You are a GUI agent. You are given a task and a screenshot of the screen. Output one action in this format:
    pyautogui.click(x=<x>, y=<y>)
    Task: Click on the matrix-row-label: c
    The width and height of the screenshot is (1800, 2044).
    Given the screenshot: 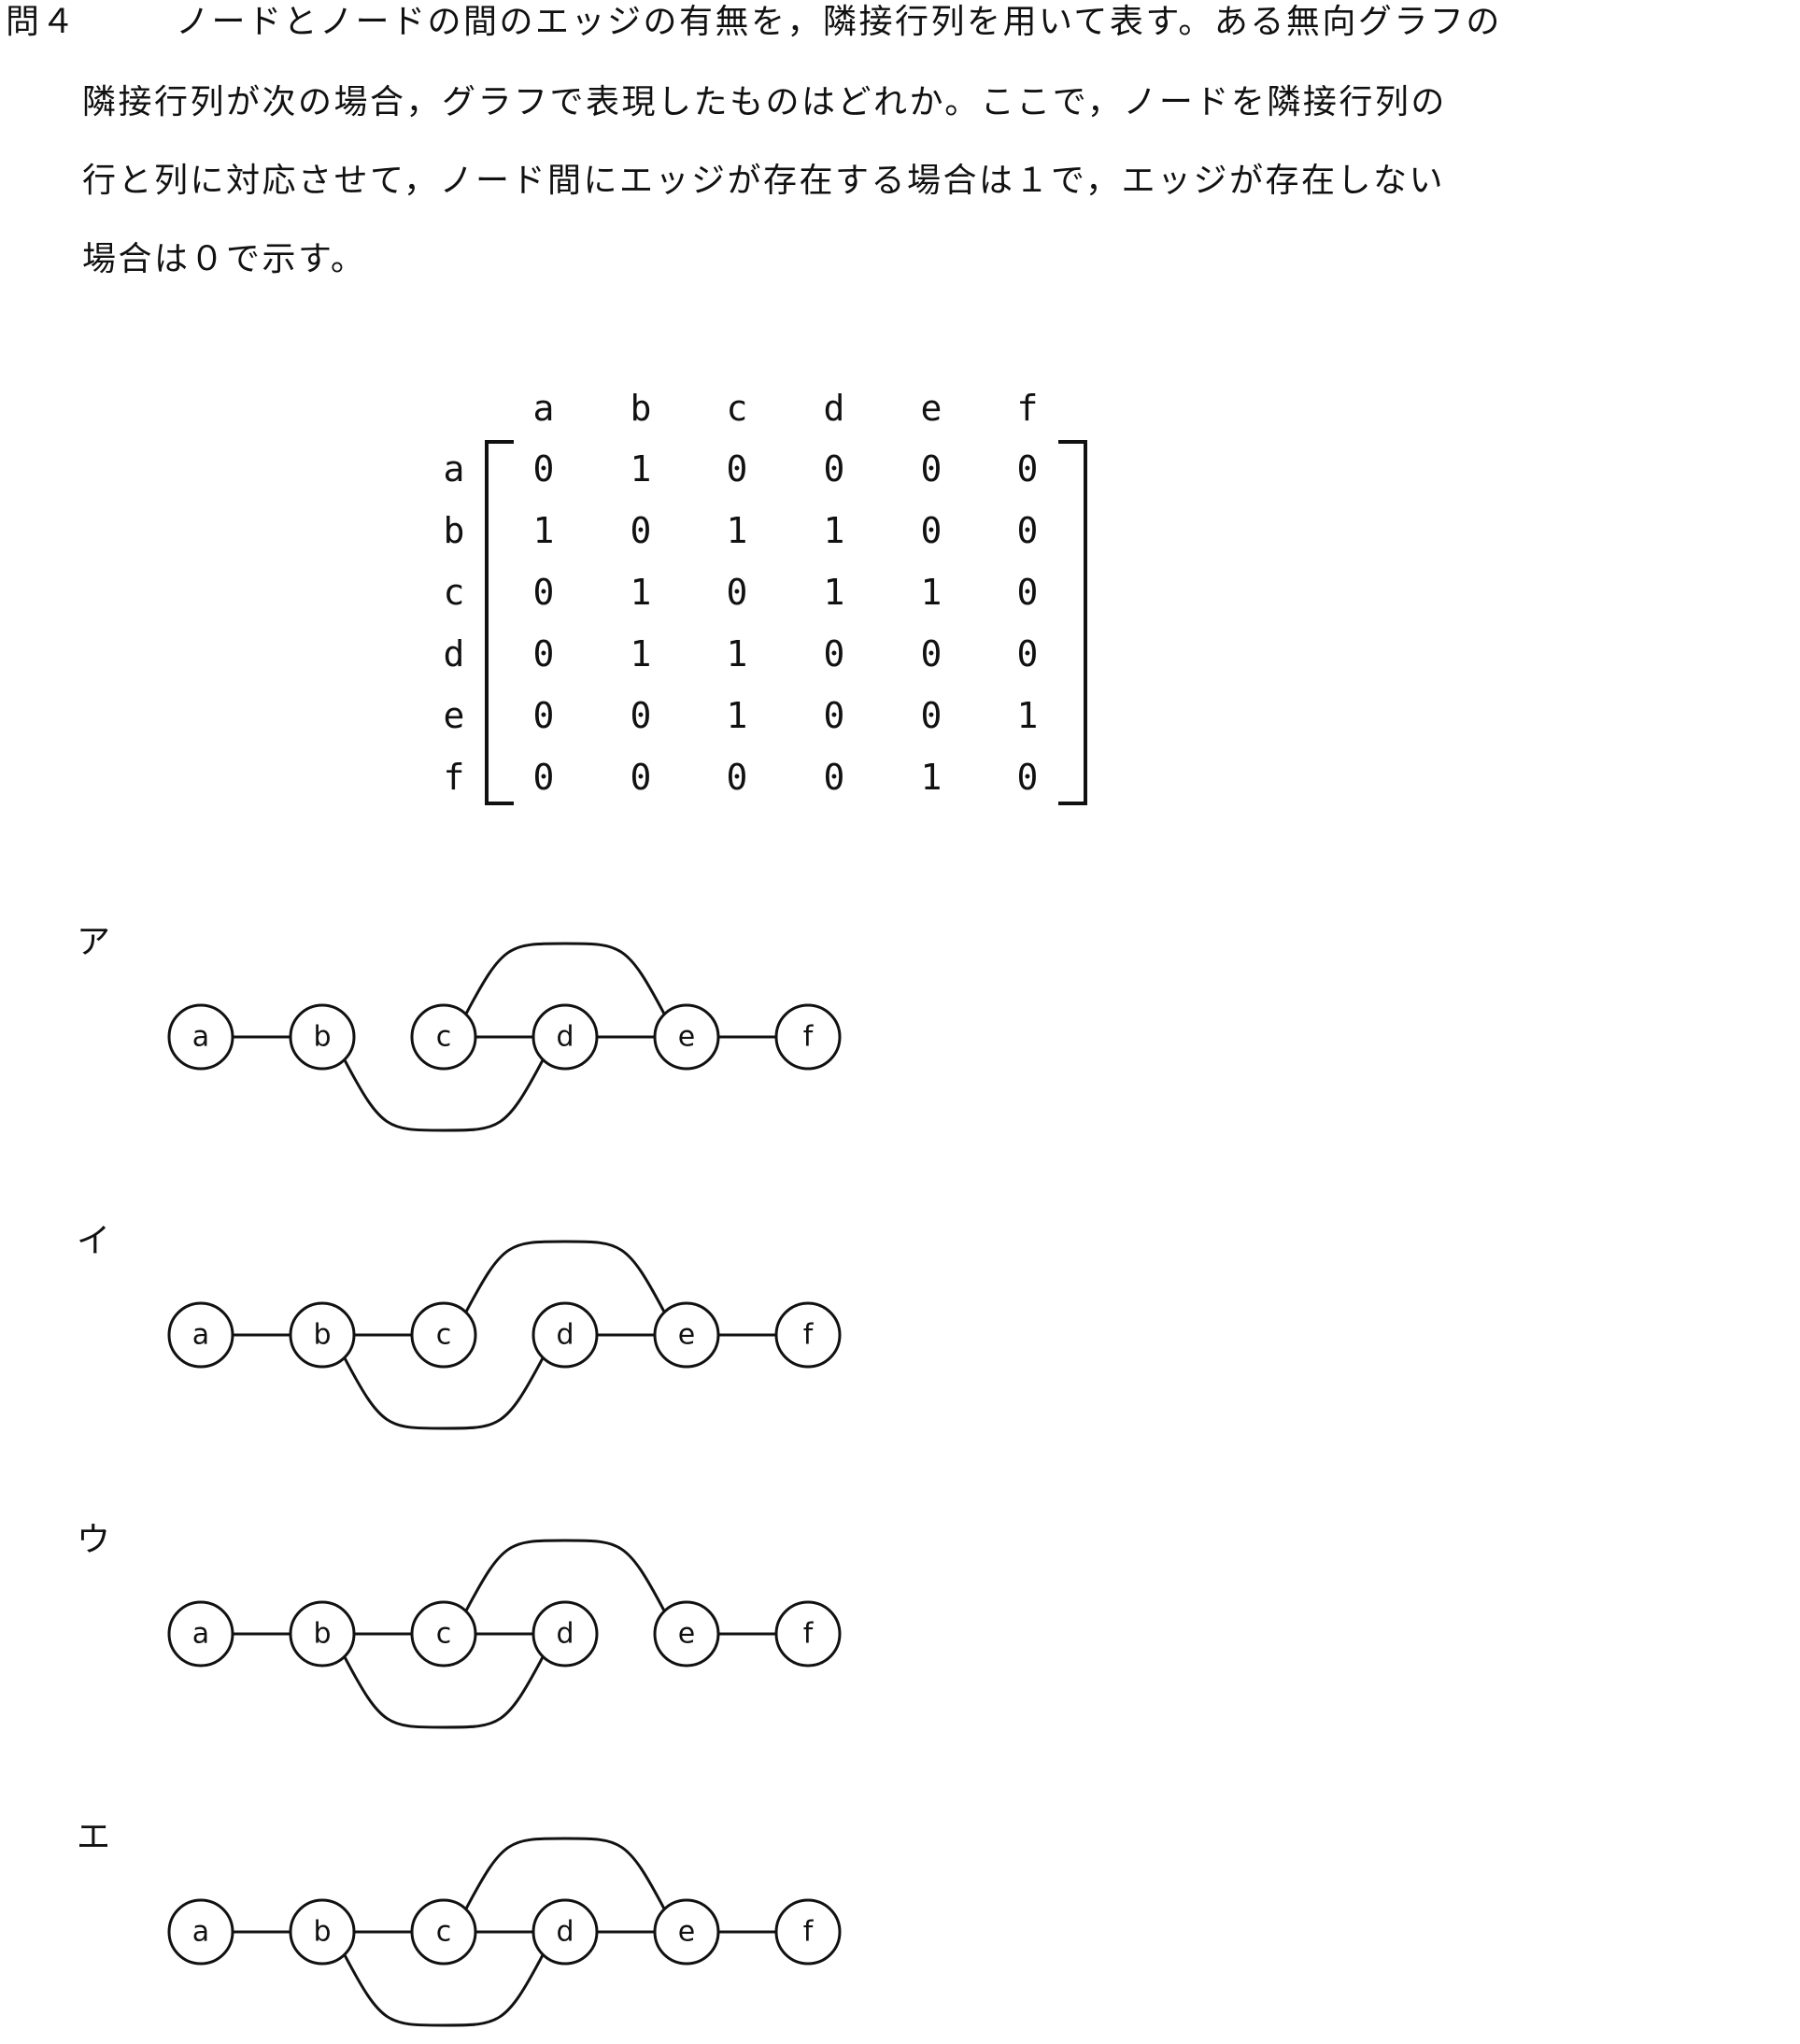 What is the action you would take?
    pyautogui.click(x=454, y=592)
    